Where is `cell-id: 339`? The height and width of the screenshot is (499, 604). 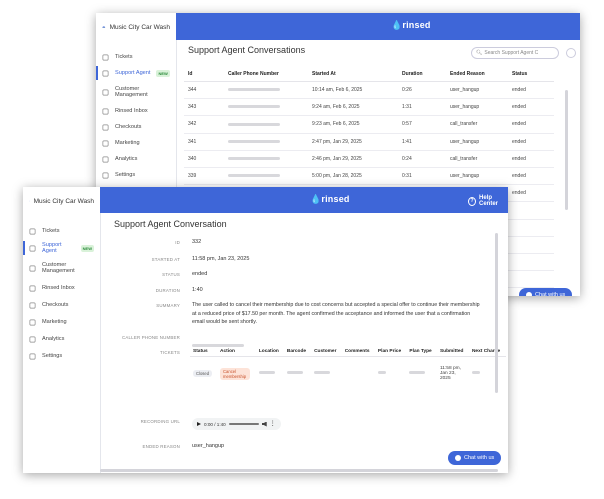
cell-id: 339 is located at coordinates (204, 176).